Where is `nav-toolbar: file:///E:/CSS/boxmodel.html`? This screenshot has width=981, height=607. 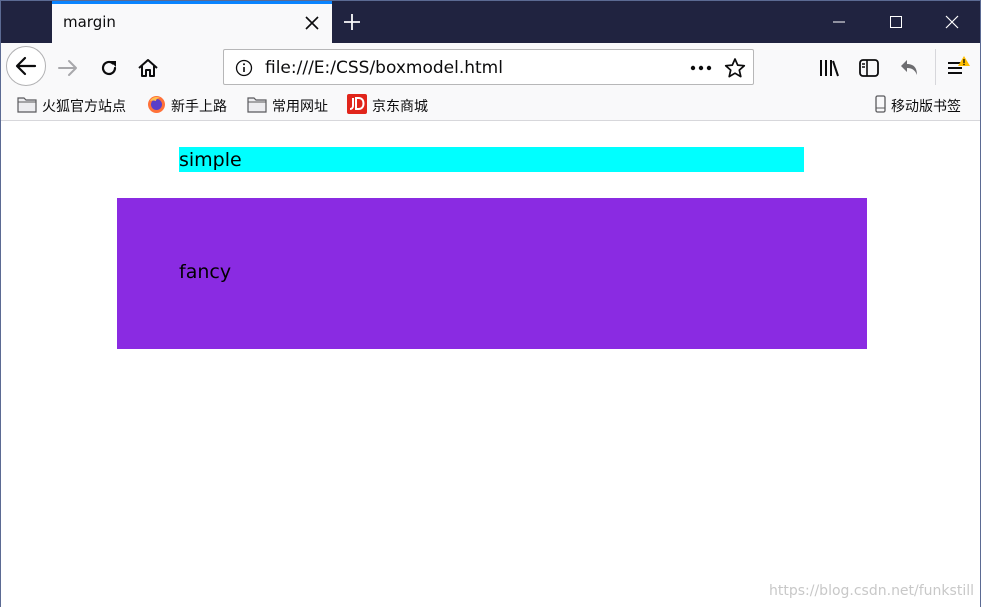
nav-toolbar: file:///E:/CSS/boxmodel.html is located at coordinates (490, 67).